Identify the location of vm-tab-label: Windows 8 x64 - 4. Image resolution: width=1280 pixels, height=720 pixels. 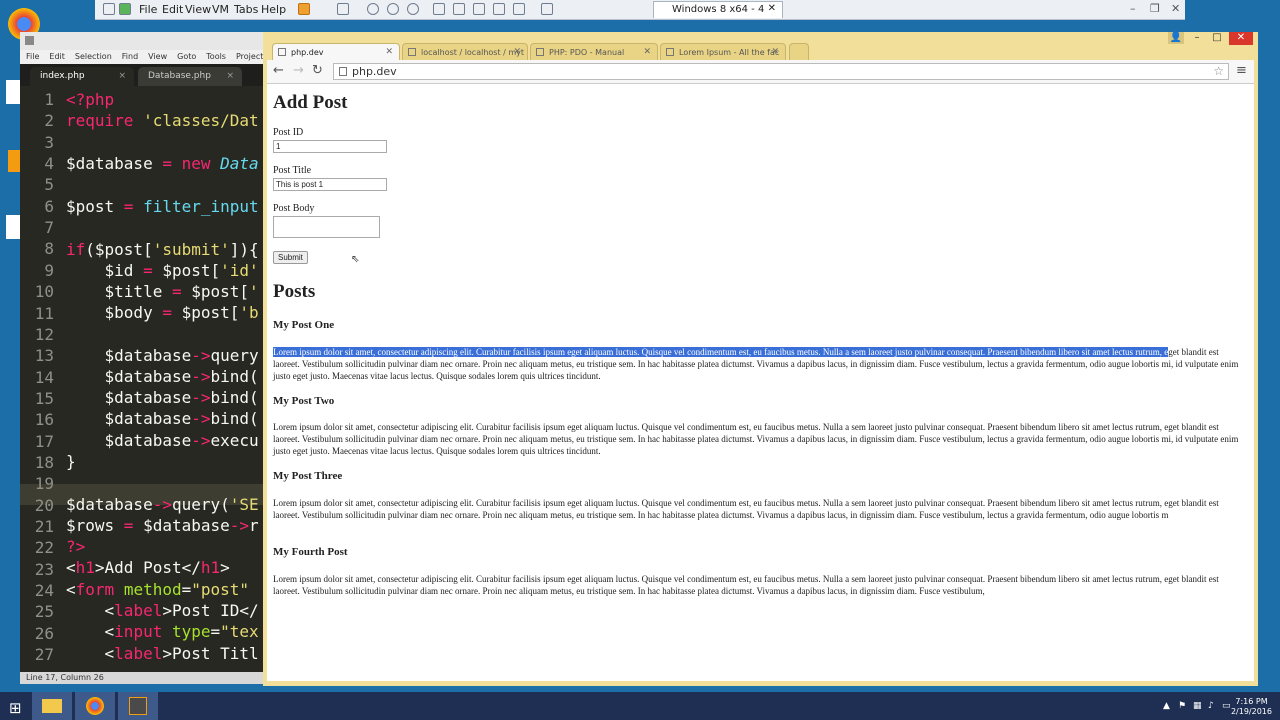
(718, 9).